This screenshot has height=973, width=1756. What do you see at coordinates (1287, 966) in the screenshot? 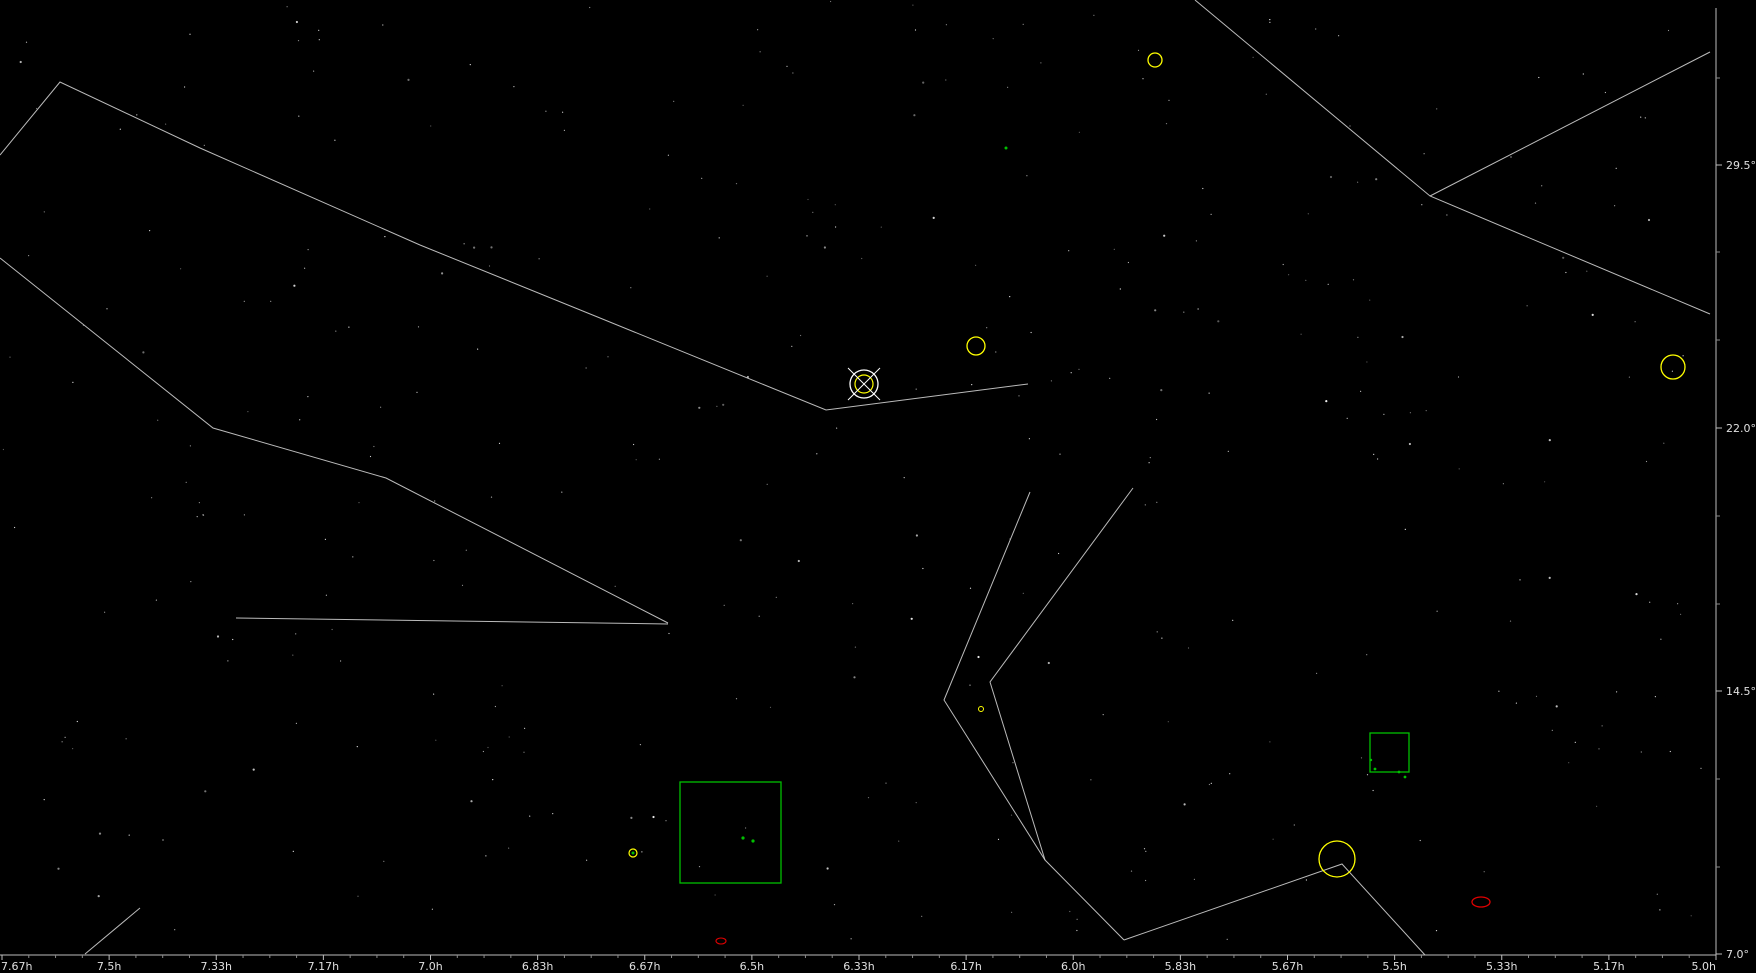
I see `ra-tick-label: 5.67h` at bounding box center [1287, 966].